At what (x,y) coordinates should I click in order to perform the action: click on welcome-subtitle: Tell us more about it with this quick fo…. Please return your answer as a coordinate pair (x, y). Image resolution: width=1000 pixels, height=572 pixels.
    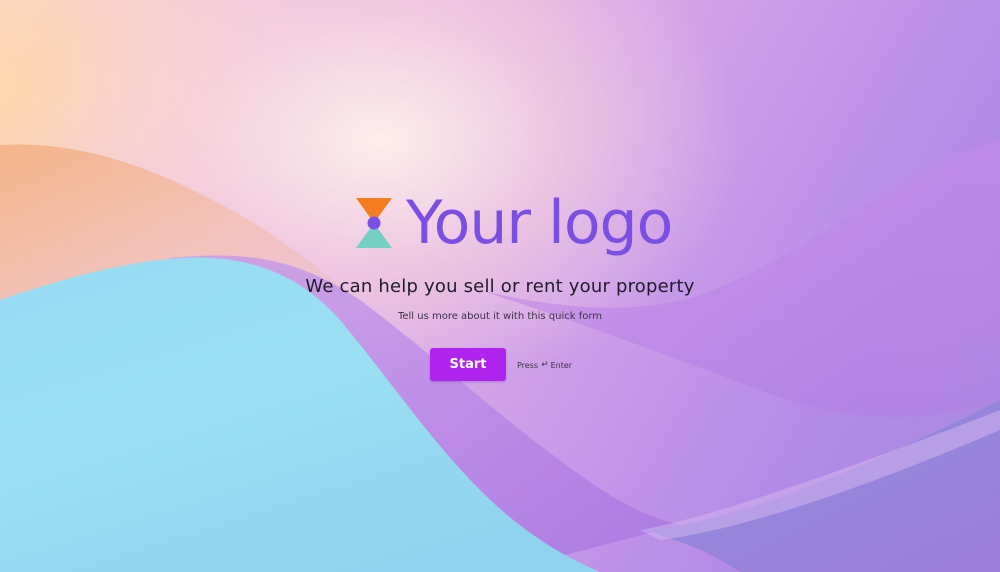
    Looking at the image, I should click on (500, 316).